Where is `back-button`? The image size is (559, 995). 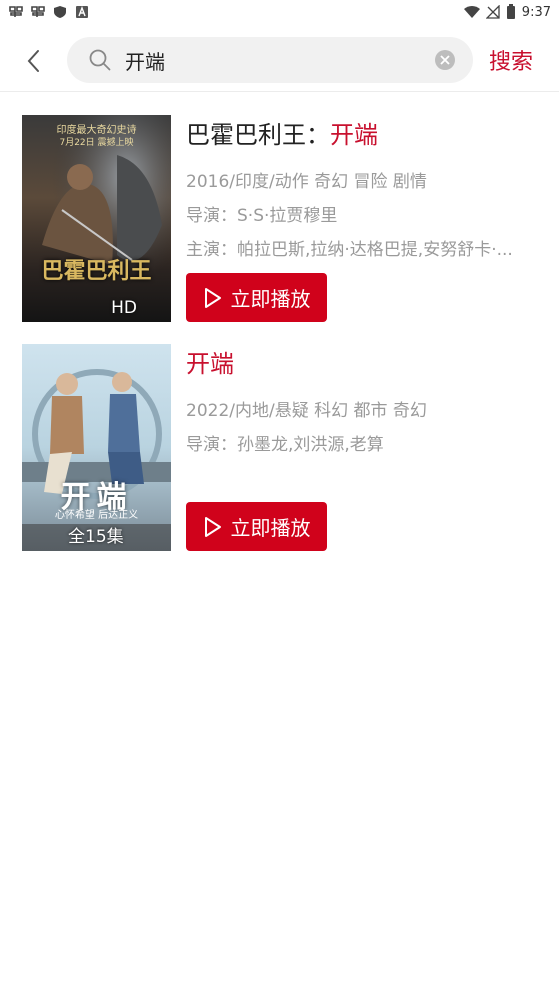 back-button is located at coordinates (33, 61).